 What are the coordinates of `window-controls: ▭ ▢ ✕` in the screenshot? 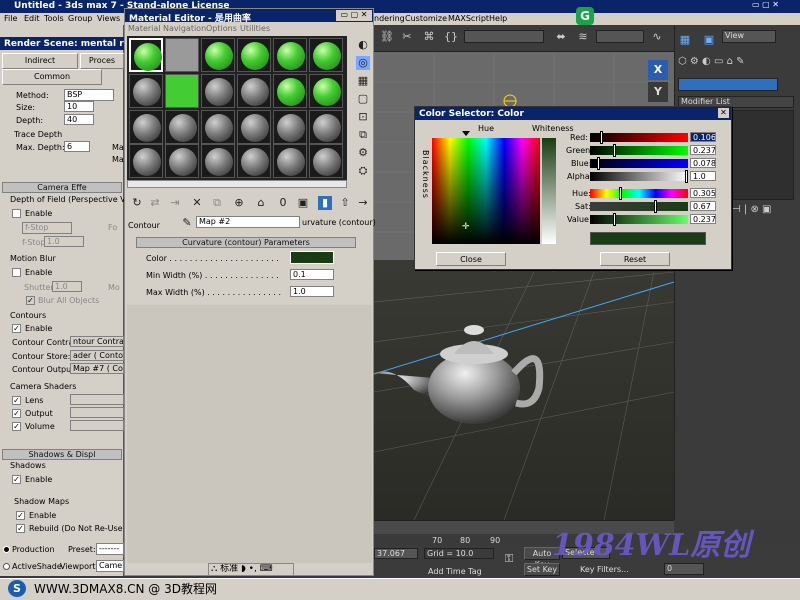 It's located at (776, 6).